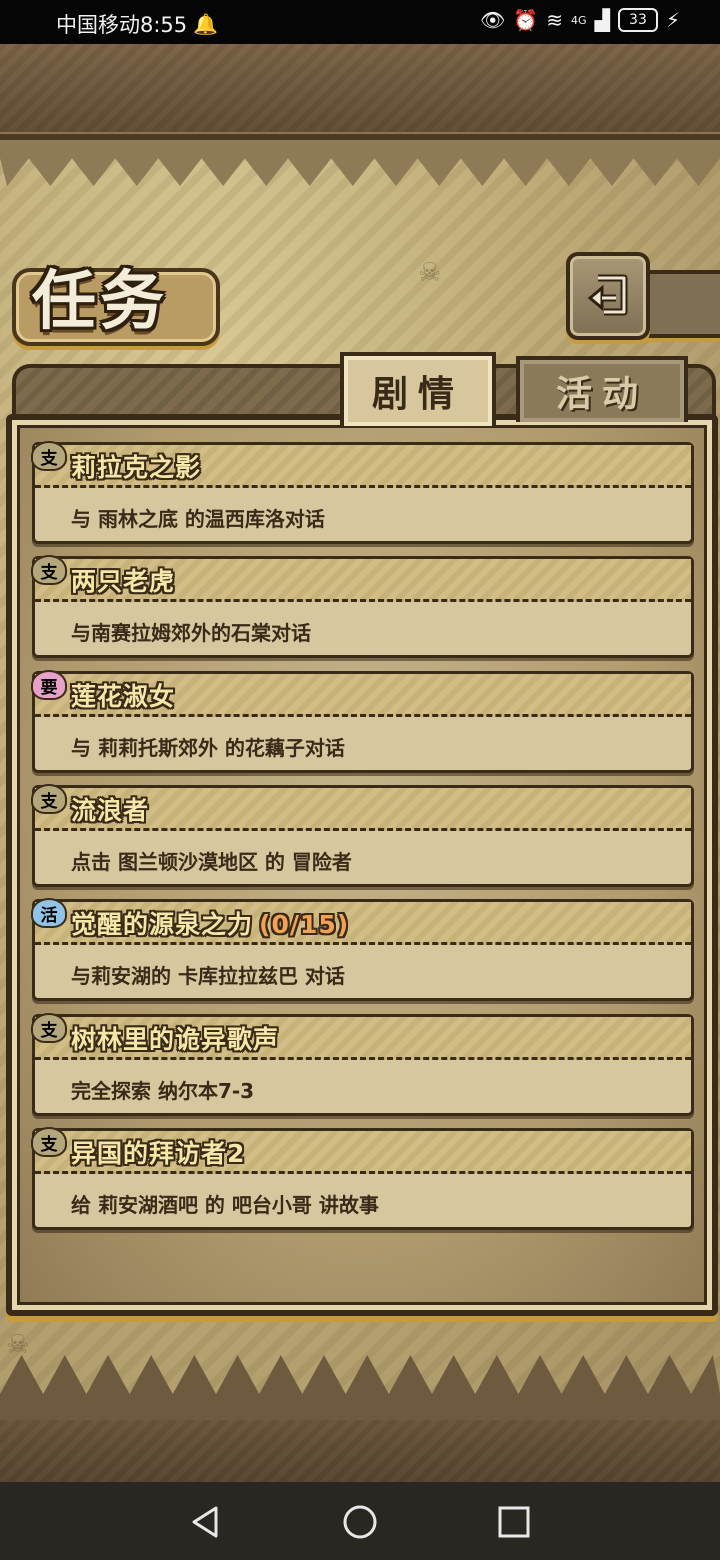 The width and height of the screenshot is (720, 1560). I want to click on quest-description: 完全探索 纳尔本7-3, so click(163, 1091).